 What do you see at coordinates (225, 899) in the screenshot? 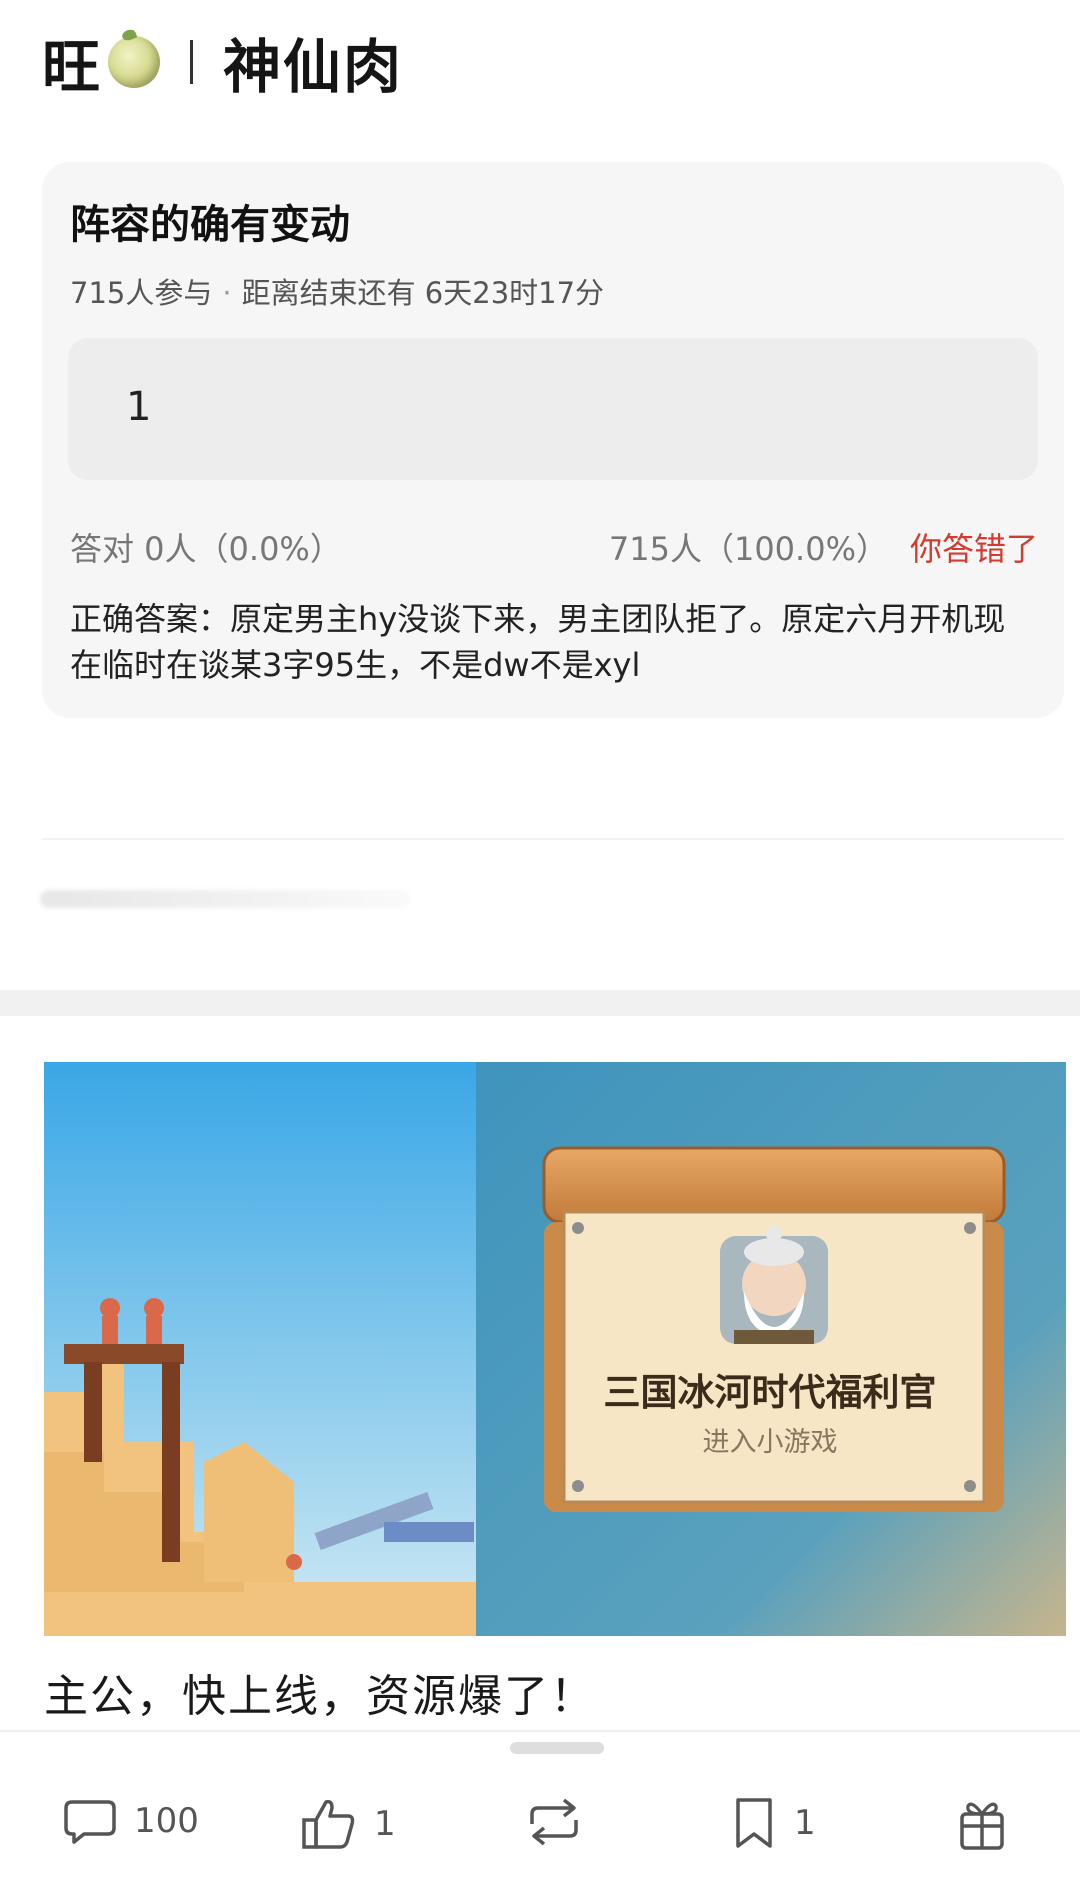
I see `blurred-placeholder` at bounding box center [225, 899].